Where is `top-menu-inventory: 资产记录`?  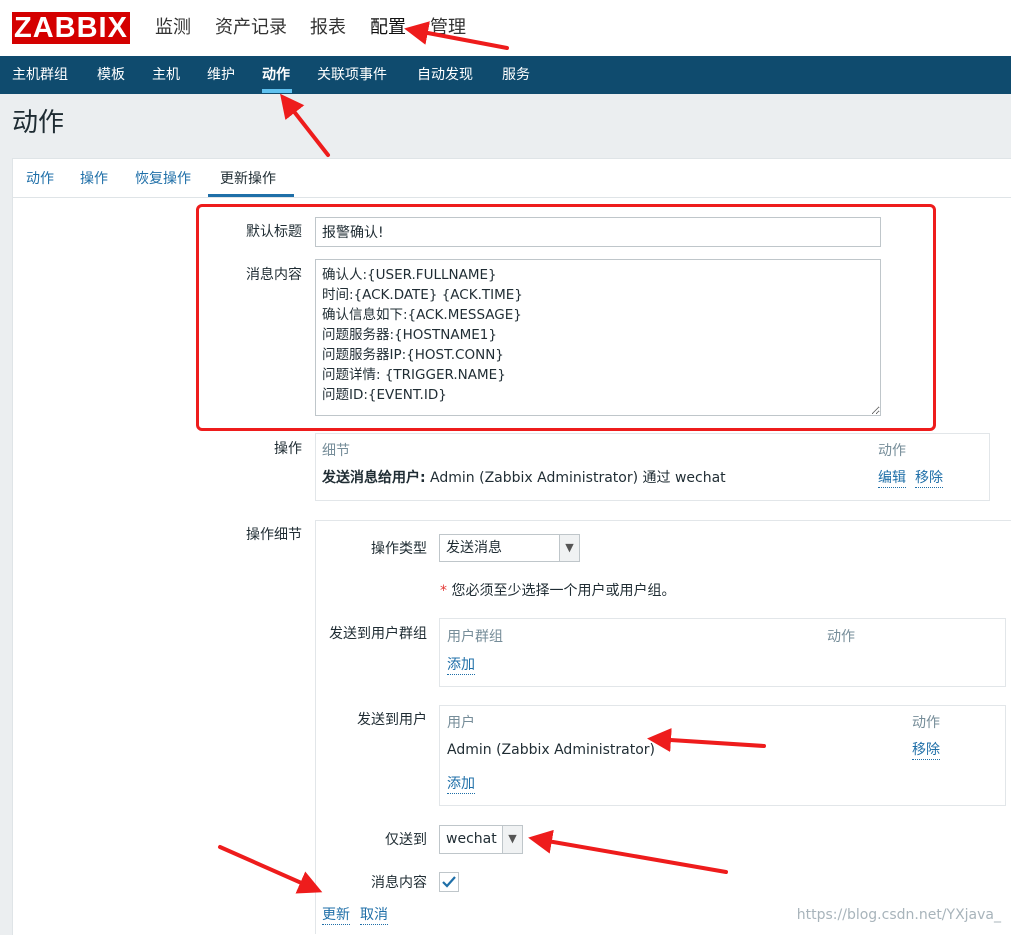 top-menu-inventory: 资产记录 is located at coordinates (251, 28).